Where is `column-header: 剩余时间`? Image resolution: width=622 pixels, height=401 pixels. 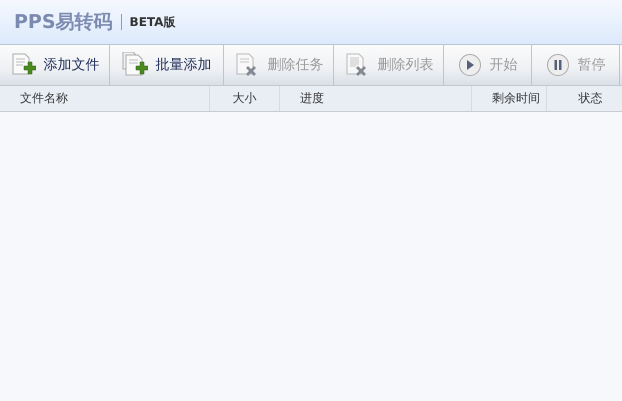
column-header: 剩余时间 is located at coordinates (509, 98).